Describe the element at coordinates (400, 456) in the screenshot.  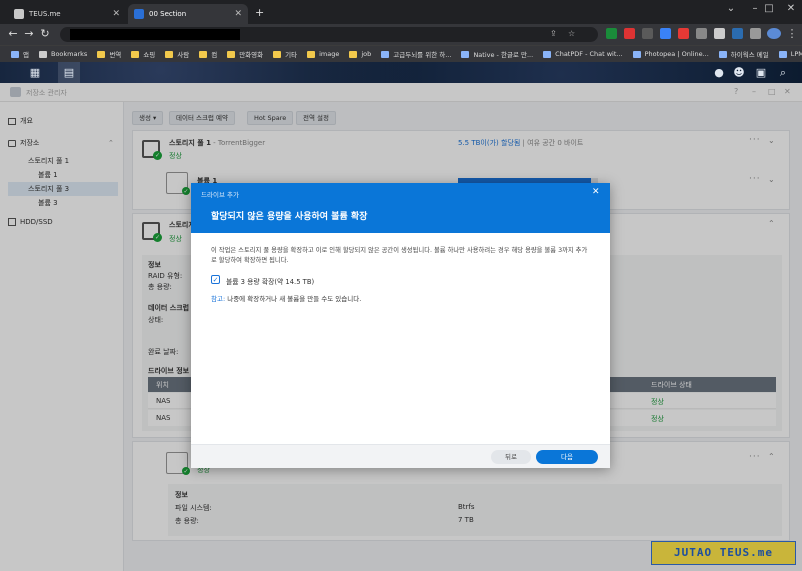
I see `dialog-footer: 뒤로 다음` at that location.